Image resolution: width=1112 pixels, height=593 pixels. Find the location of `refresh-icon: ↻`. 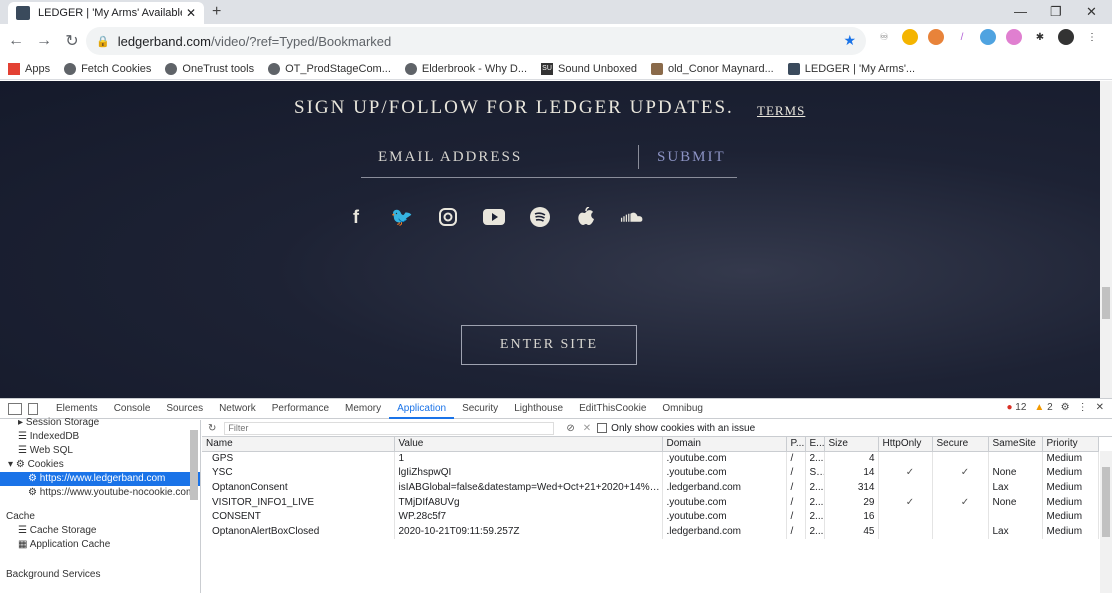

refresh-icon: ↻ is located at coordinates (212, 428).